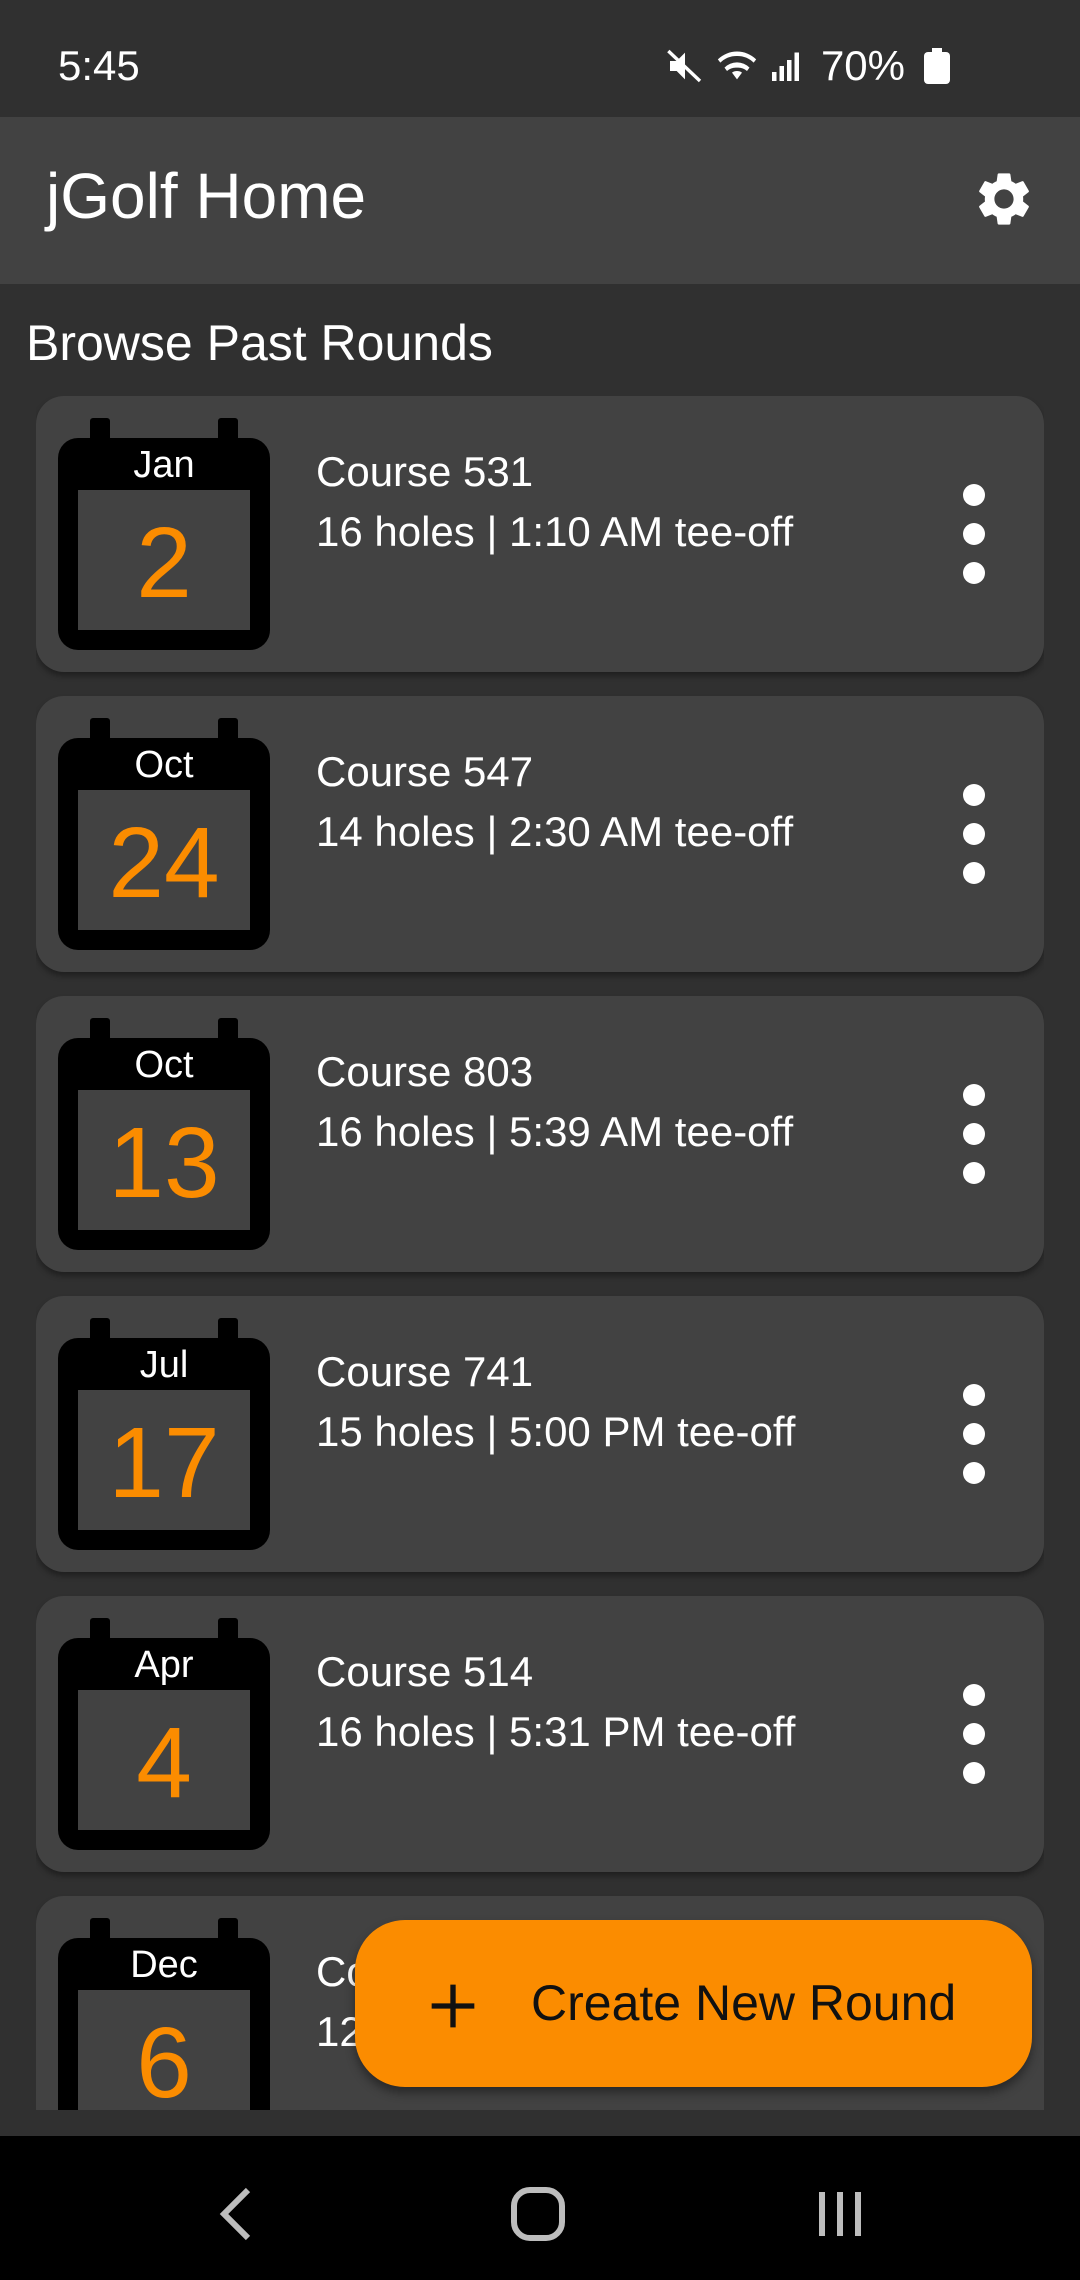  I want to click on navigation-bar, so click(540, 2208).